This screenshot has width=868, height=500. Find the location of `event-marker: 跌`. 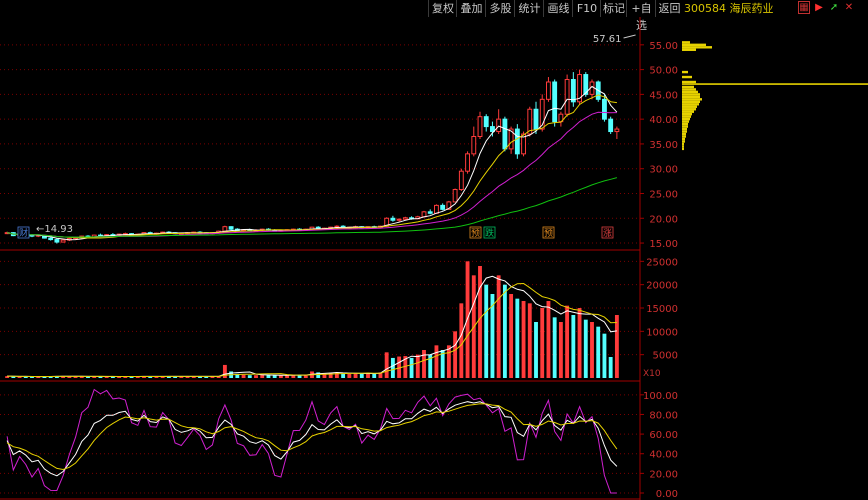

event-marker: 跌 is located at coordinates (489, 233).